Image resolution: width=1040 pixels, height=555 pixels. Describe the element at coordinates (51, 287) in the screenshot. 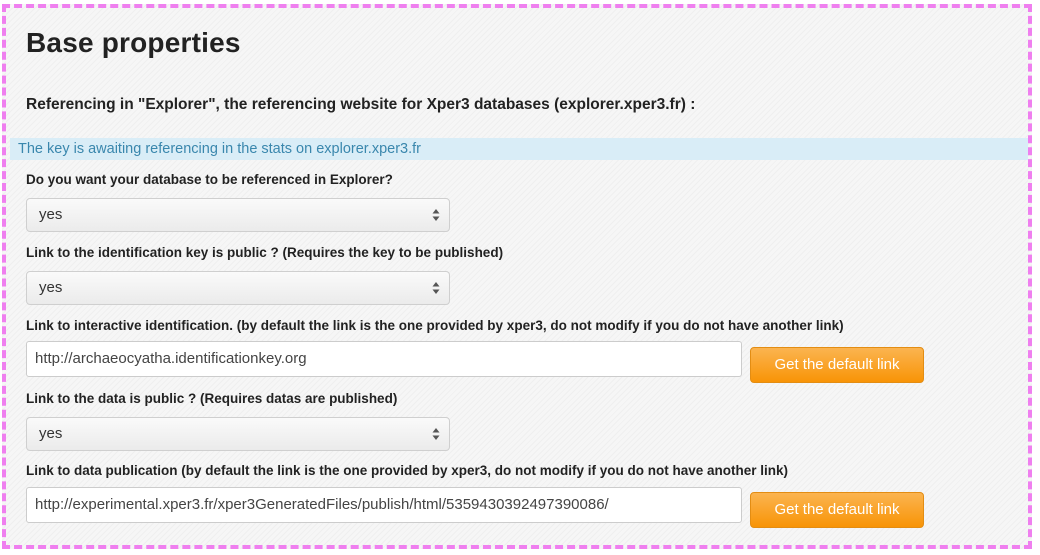

I see `key-public-select-value: yes` at that location.